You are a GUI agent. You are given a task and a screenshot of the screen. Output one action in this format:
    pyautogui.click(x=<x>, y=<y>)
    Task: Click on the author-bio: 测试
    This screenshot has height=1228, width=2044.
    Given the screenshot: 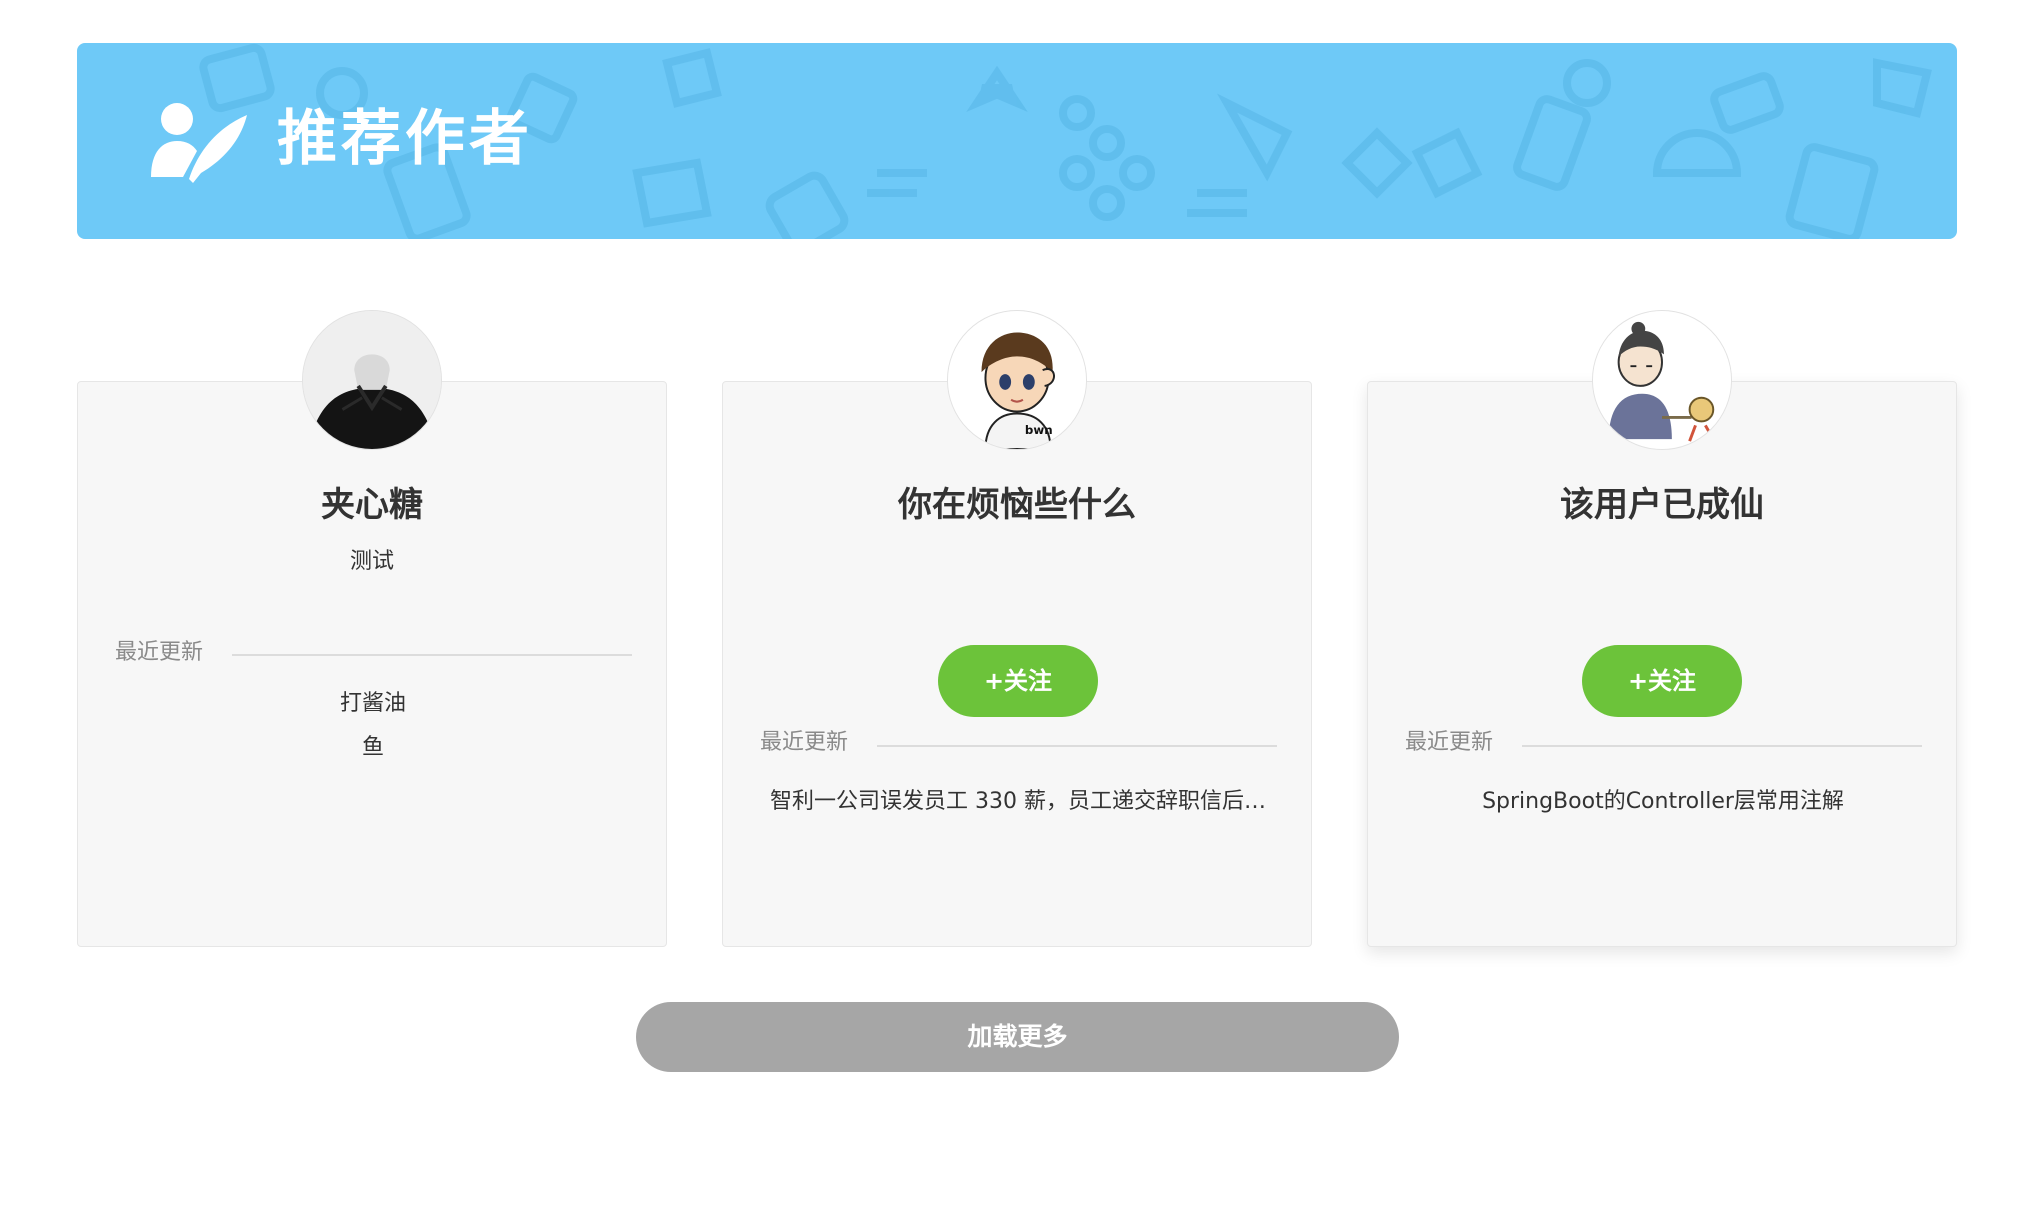 What is the action you would take?
    pyautogui.click(x=371, y=561)
    